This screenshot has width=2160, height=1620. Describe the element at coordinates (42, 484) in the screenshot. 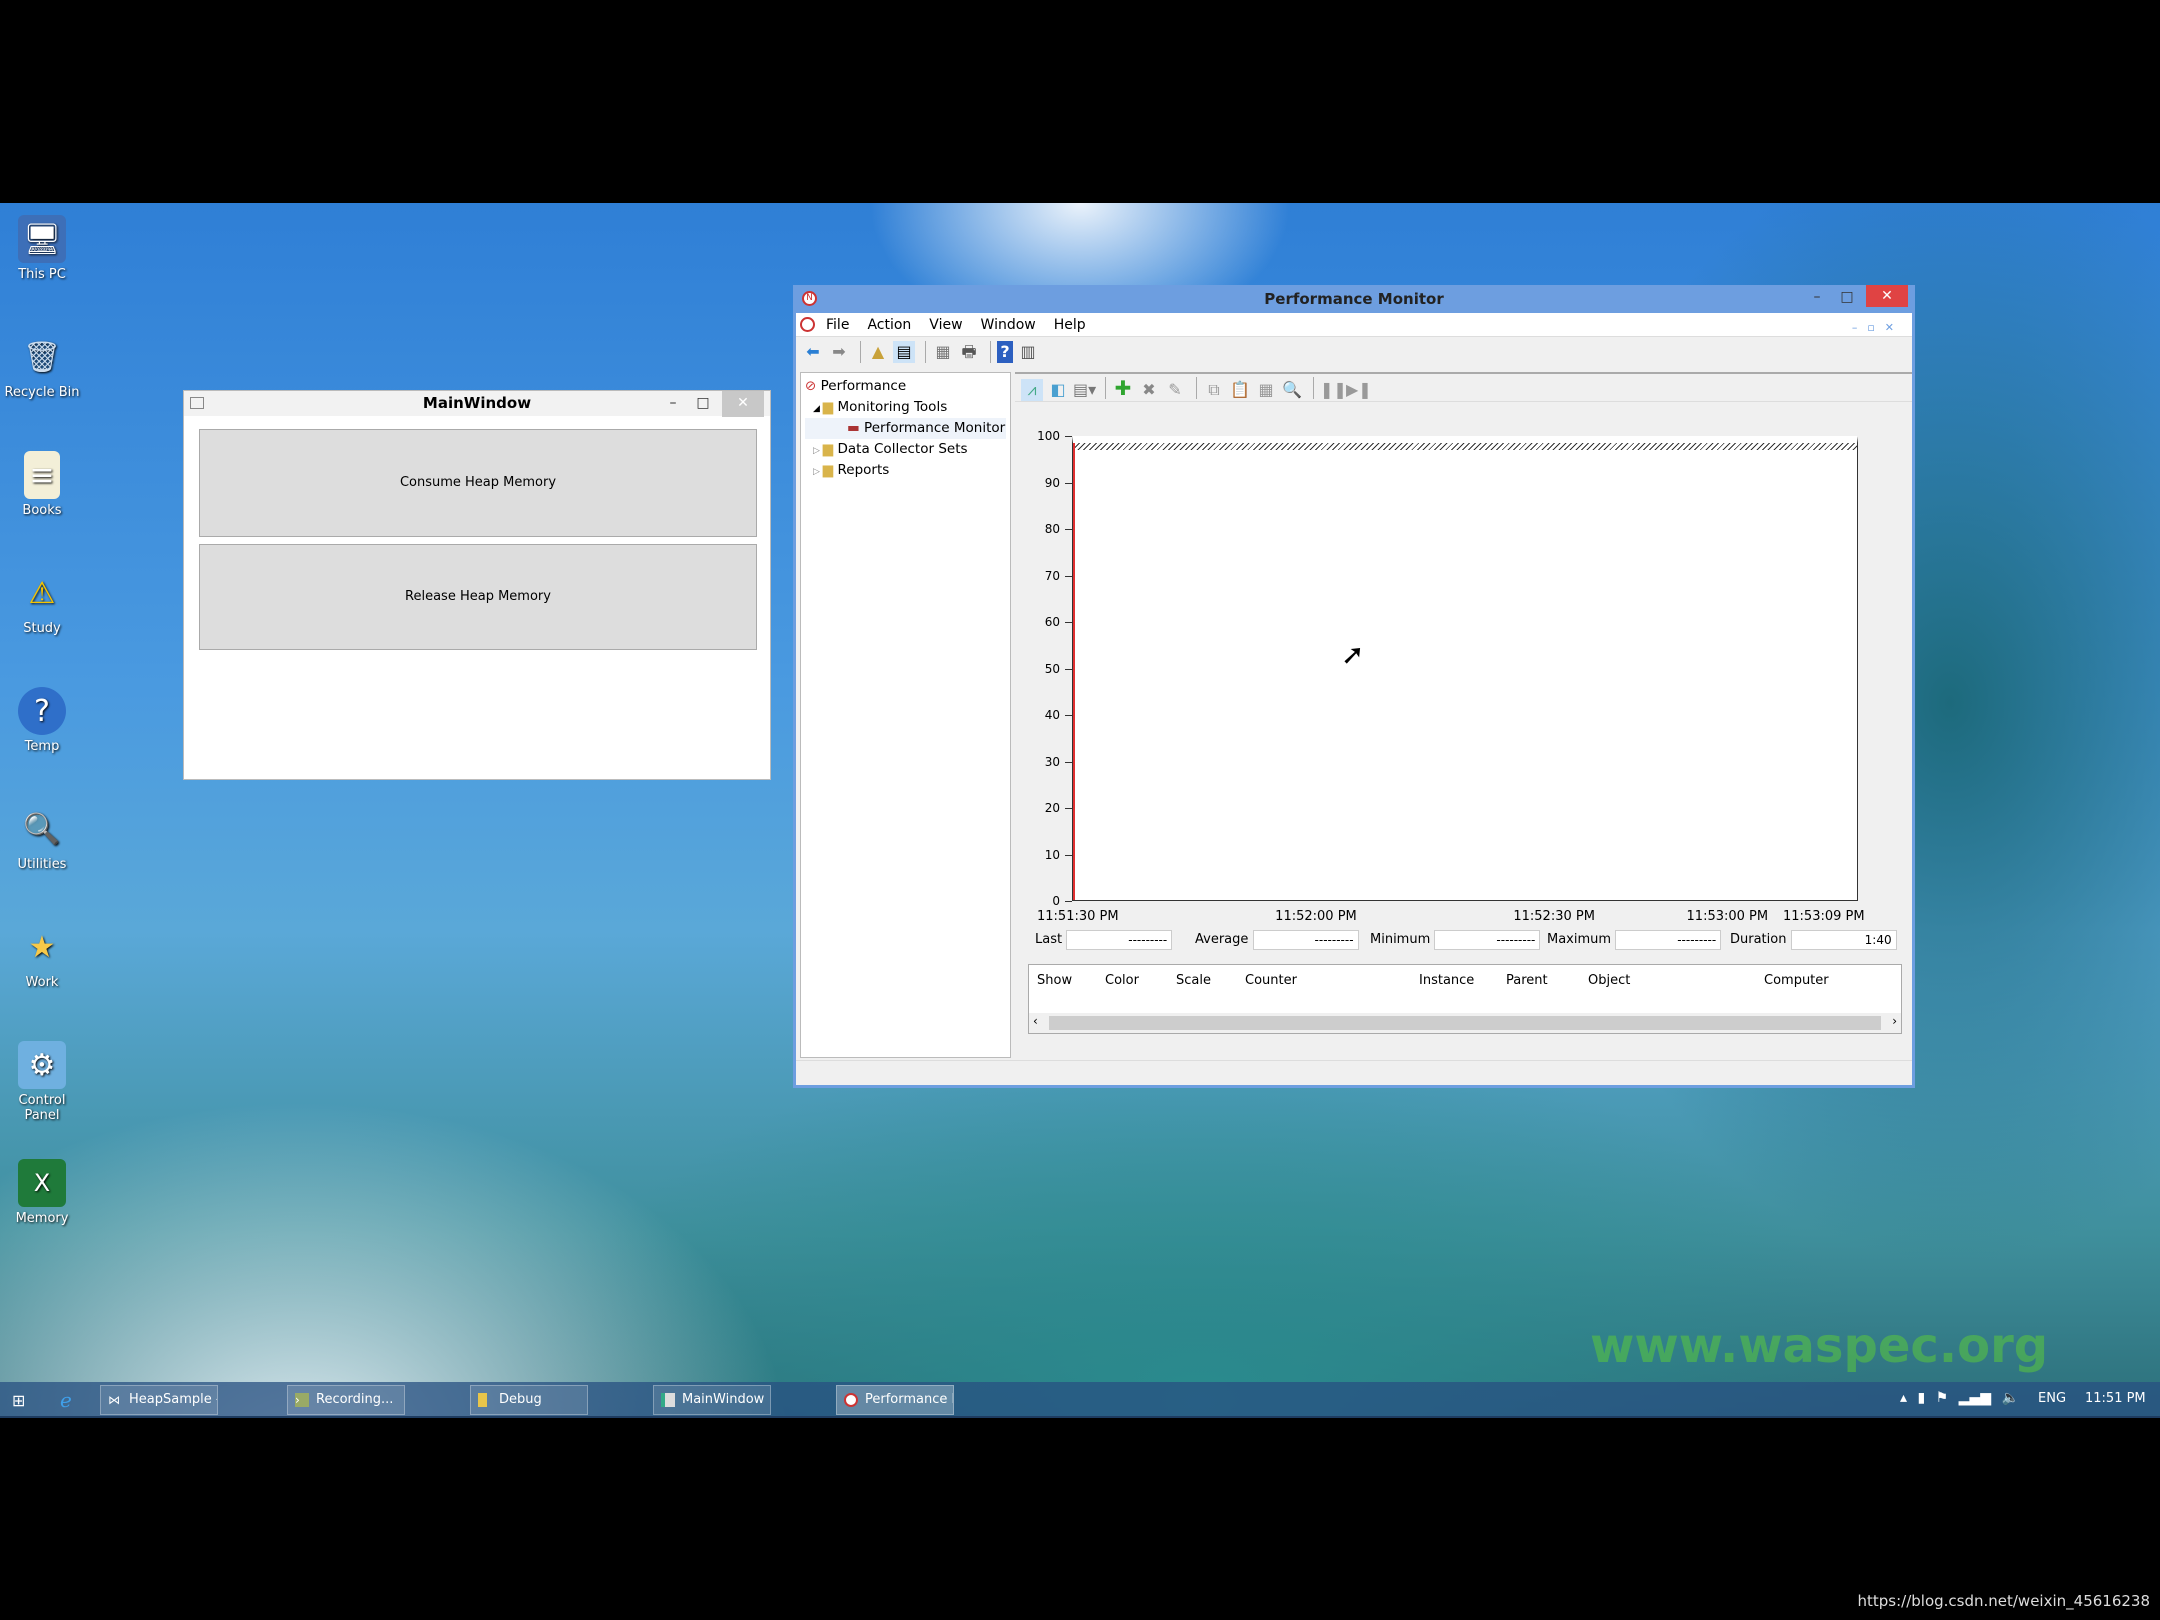

I see `desktop-icon-books: ≡ Books` at that location.